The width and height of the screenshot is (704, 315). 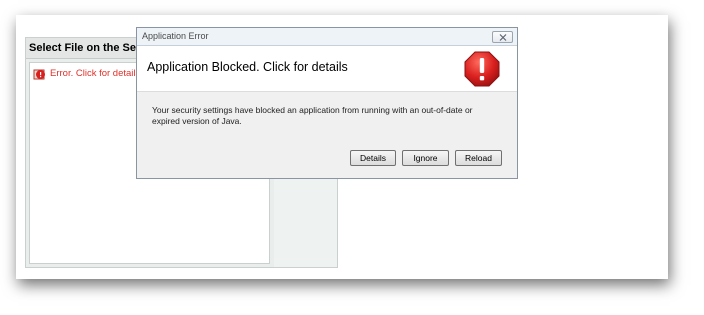 What do you see at coordinates (425, 158) in the screenshot?
I see `ignore-button: Ignore` at bounding box center [425, 158].